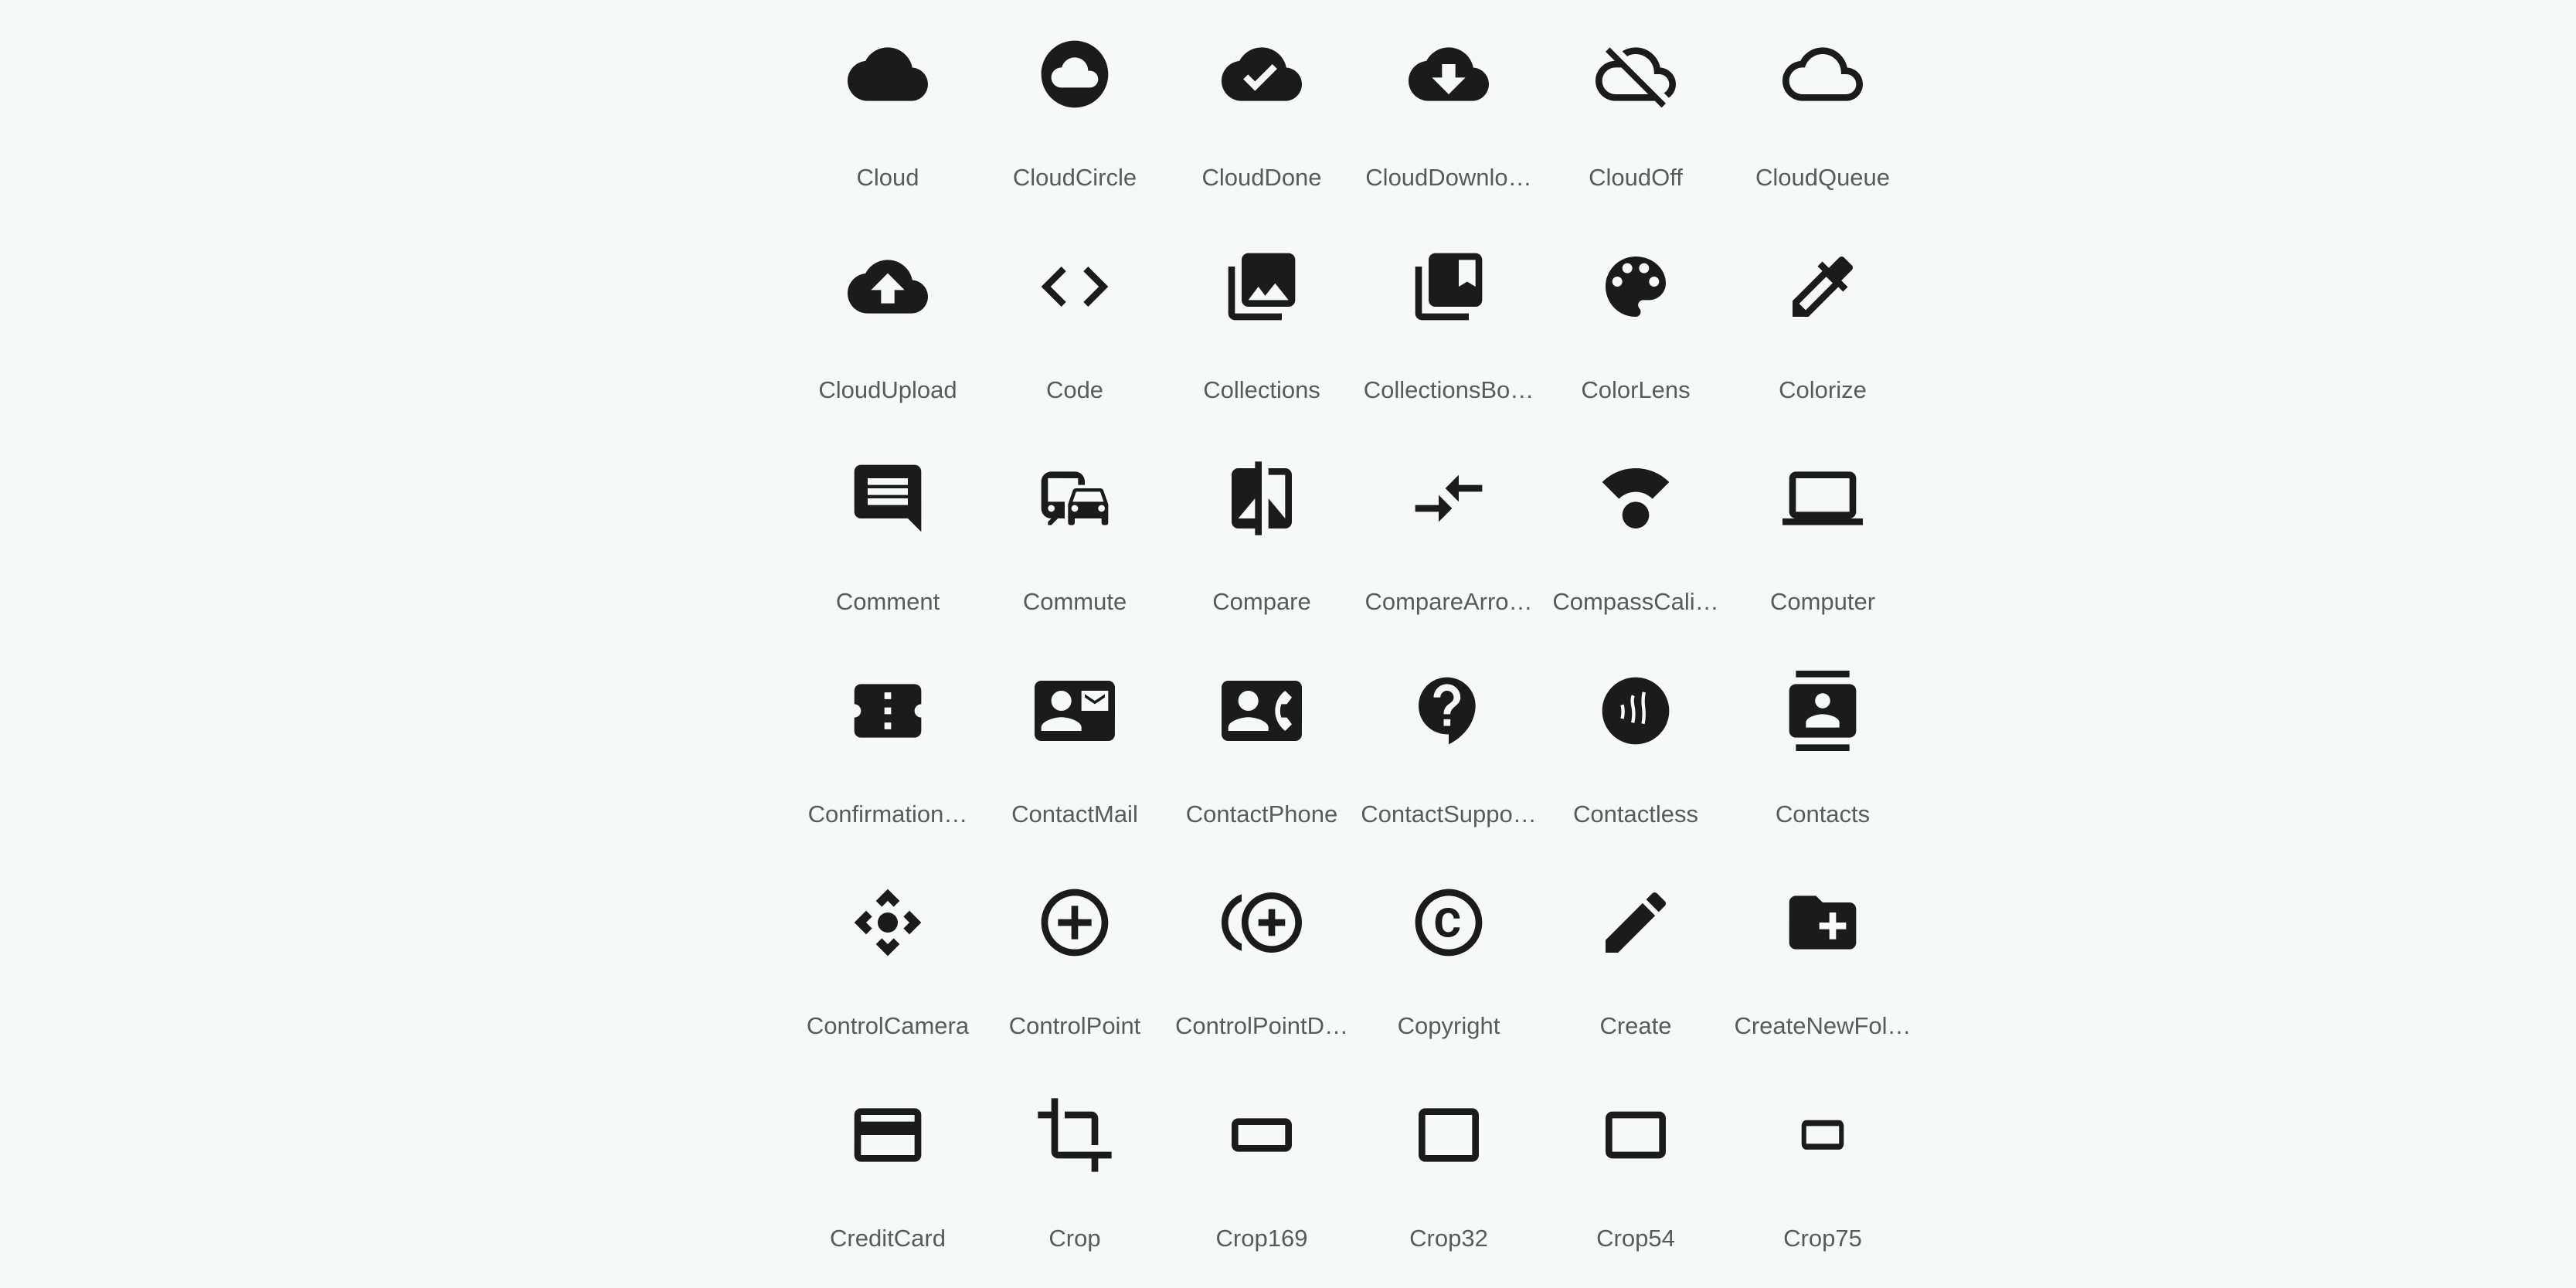 The image size is (2576, 1288). I want to click on cloud-done-icon, so click(1262, 74).